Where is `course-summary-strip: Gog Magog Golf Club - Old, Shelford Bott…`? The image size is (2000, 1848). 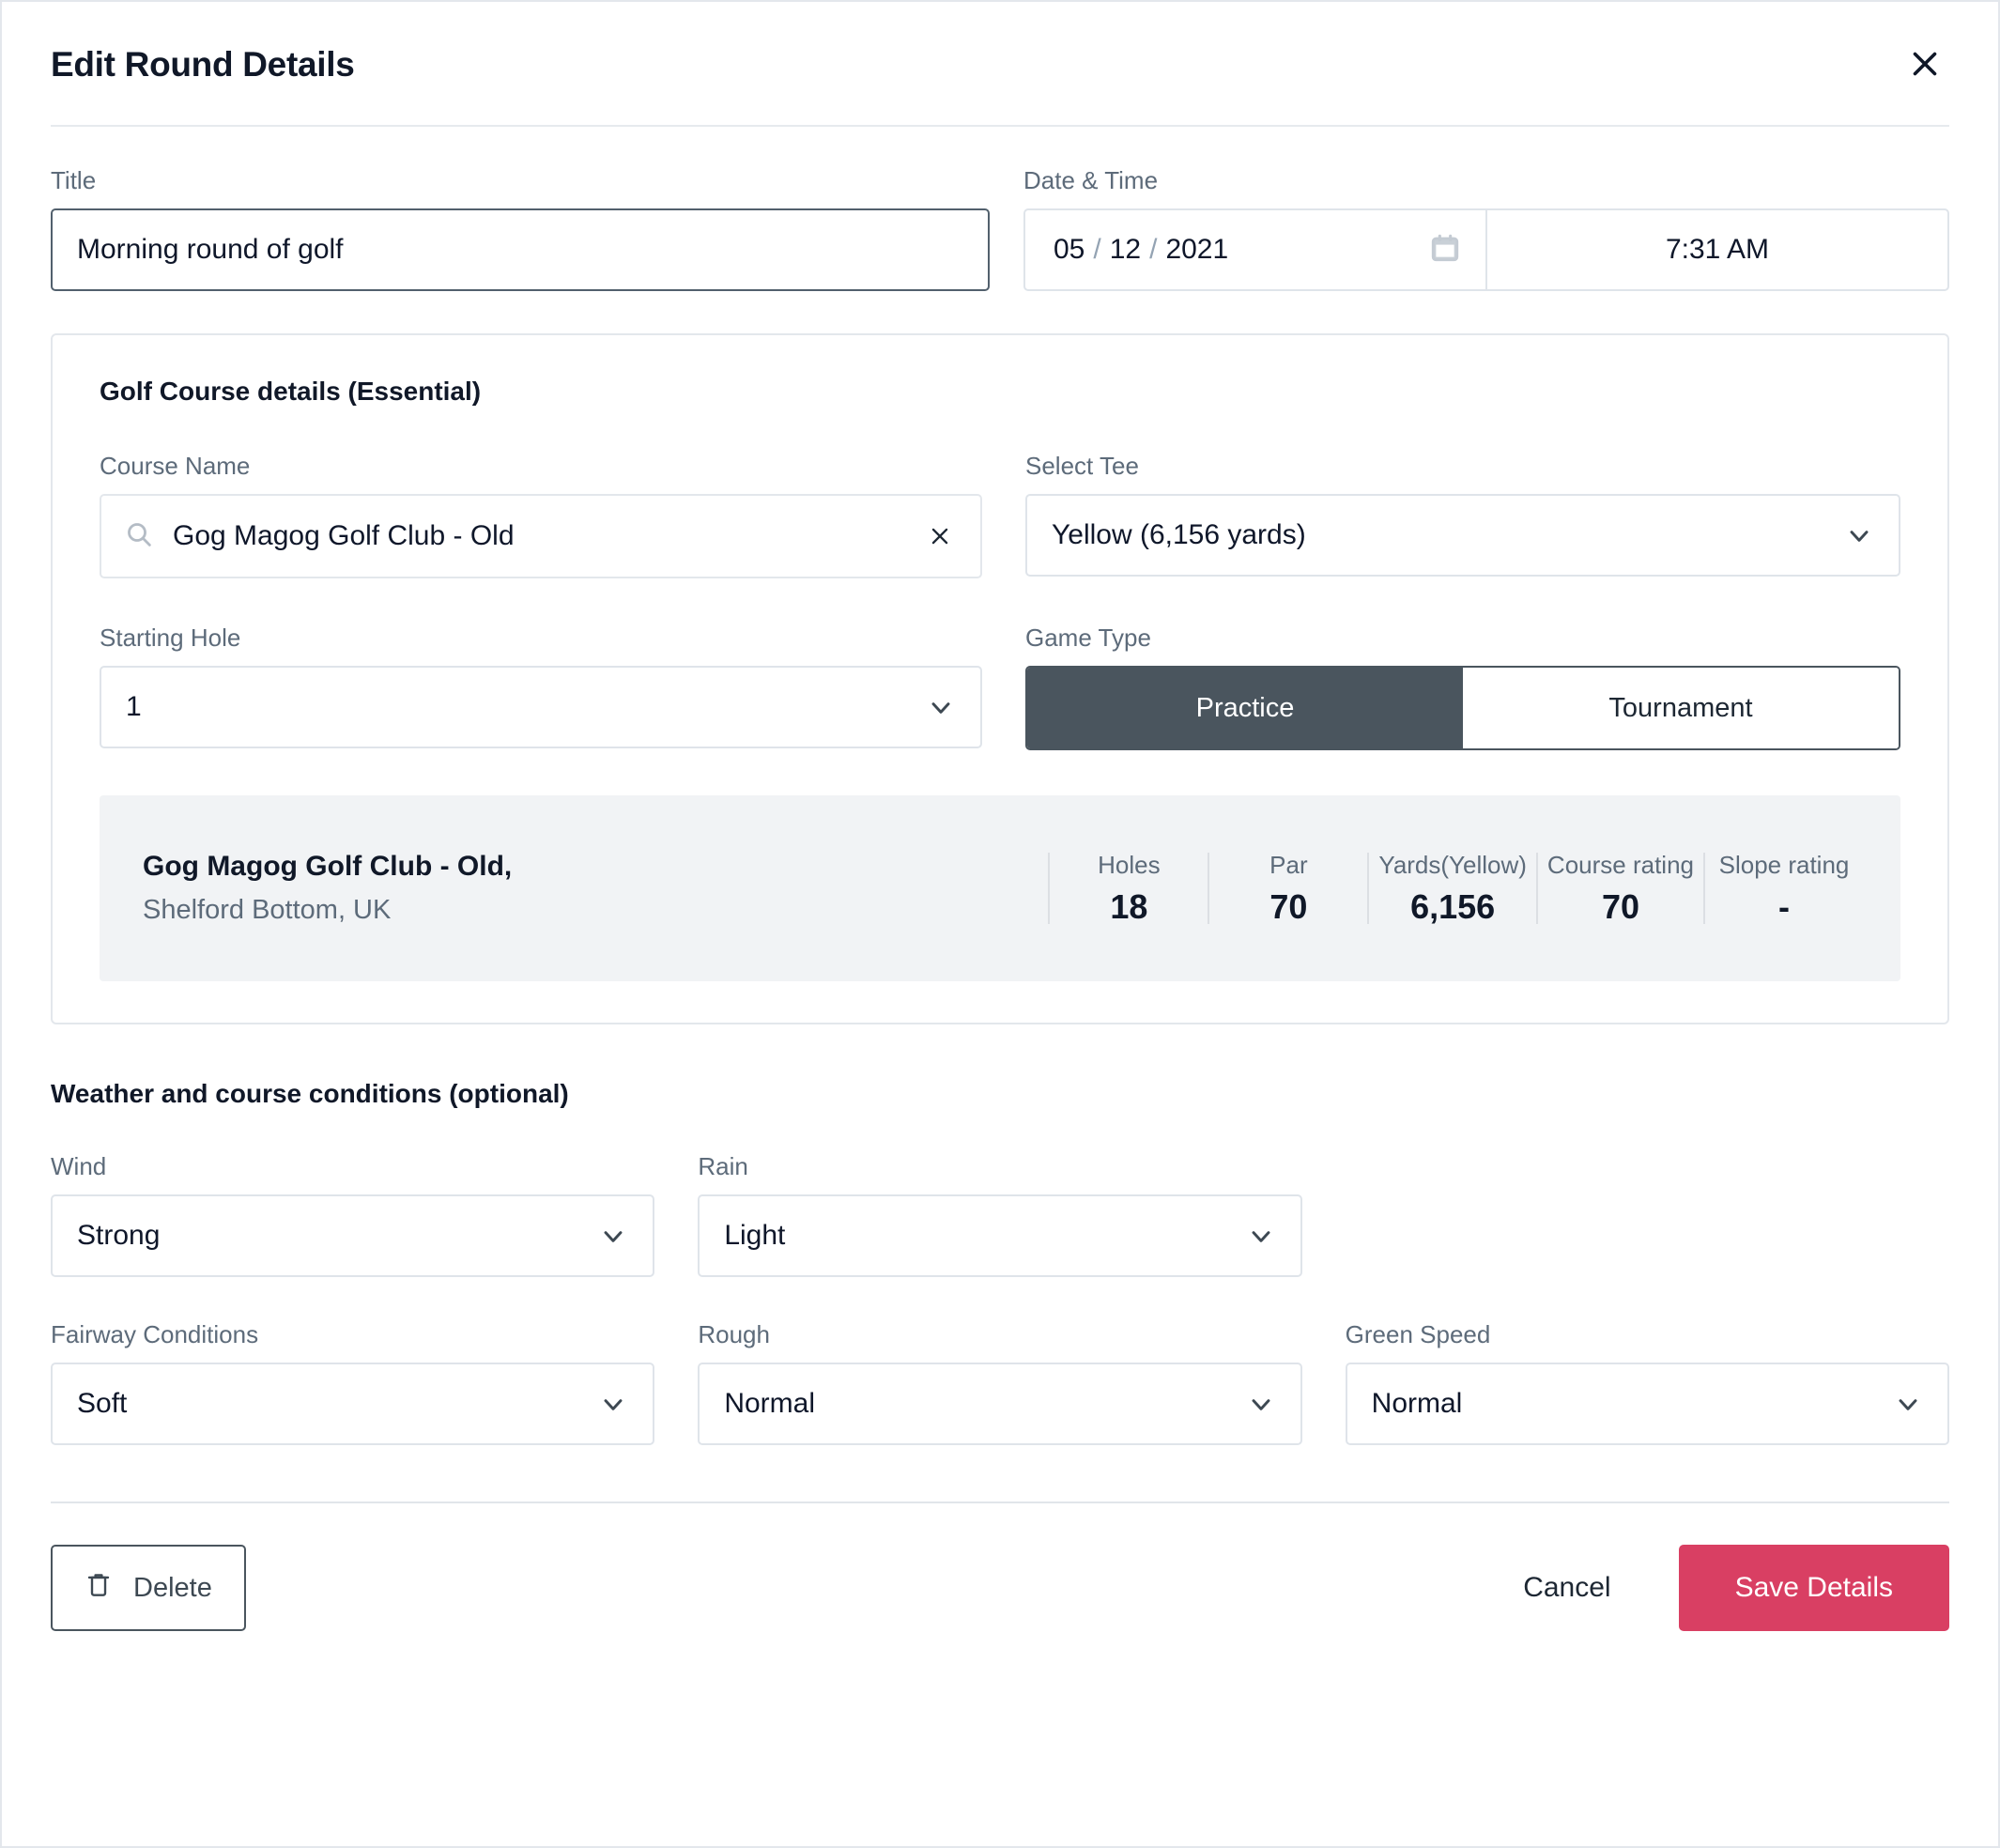 course-summary-strip: Gog Magog Golf Club - Old, Shelford Bott… is located at coordinates (1000, 888).